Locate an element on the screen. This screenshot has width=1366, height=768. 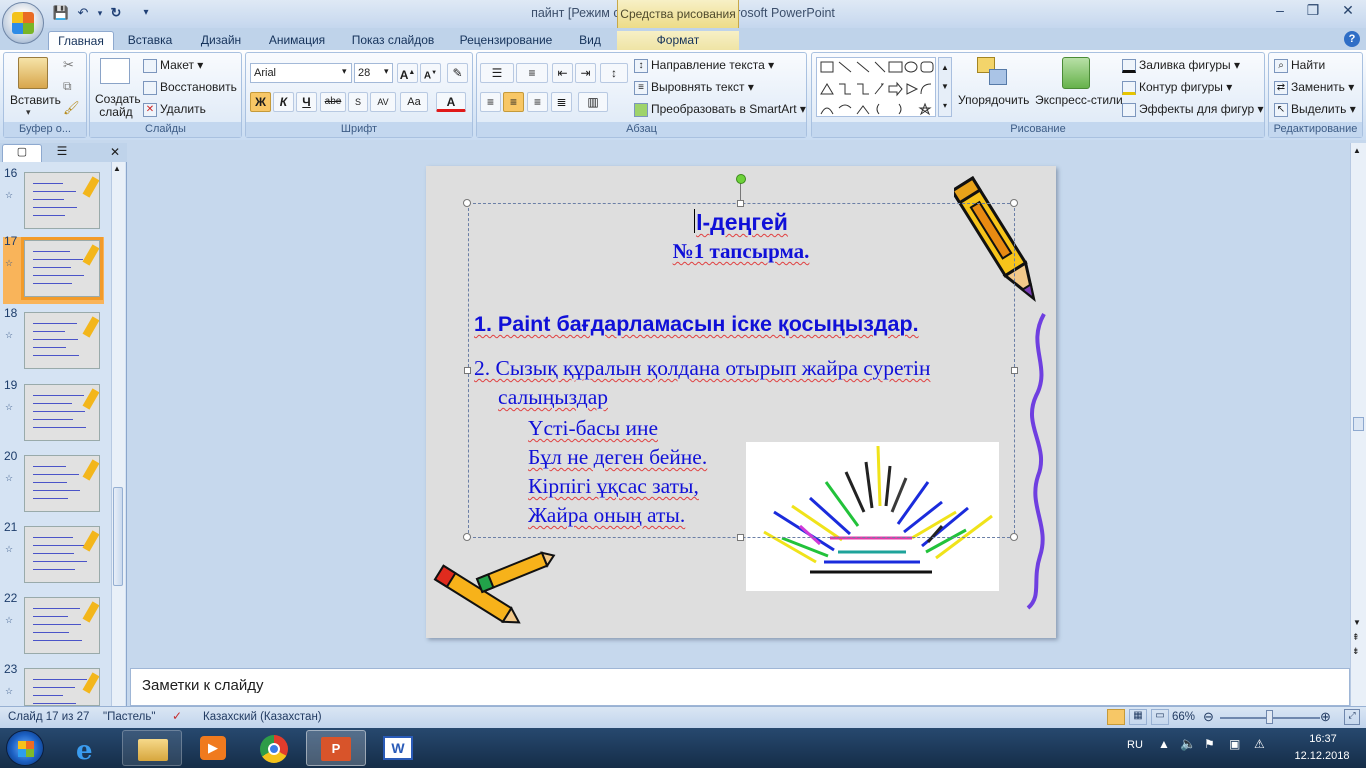
maximize-button: ❐ is located at coordinates (1313, 12).